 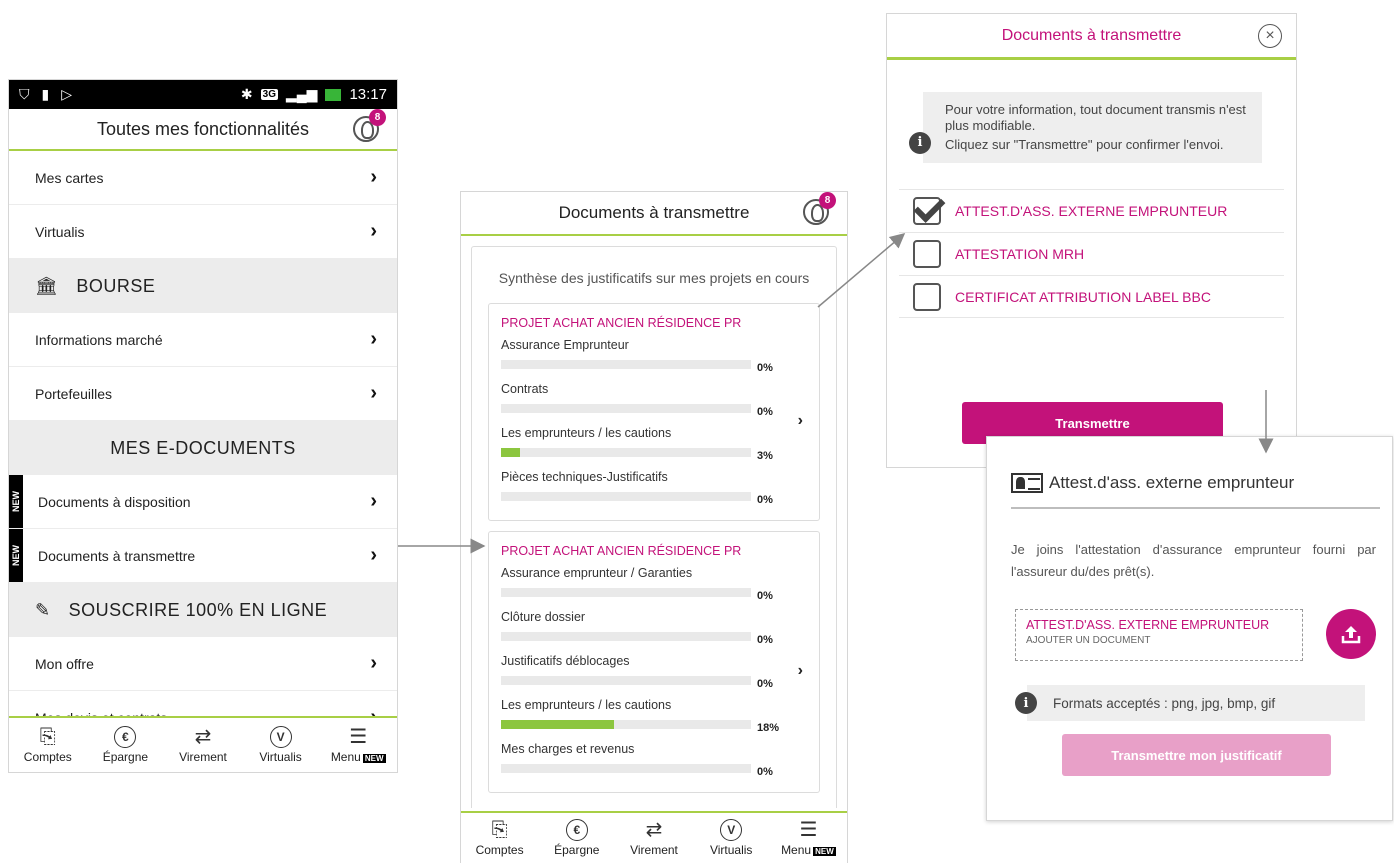 What do you see at coordinates (203, 286) in the screenshot?
I see `section-bourse: 🏛 BOURSE` at bounding box center [203, 286].